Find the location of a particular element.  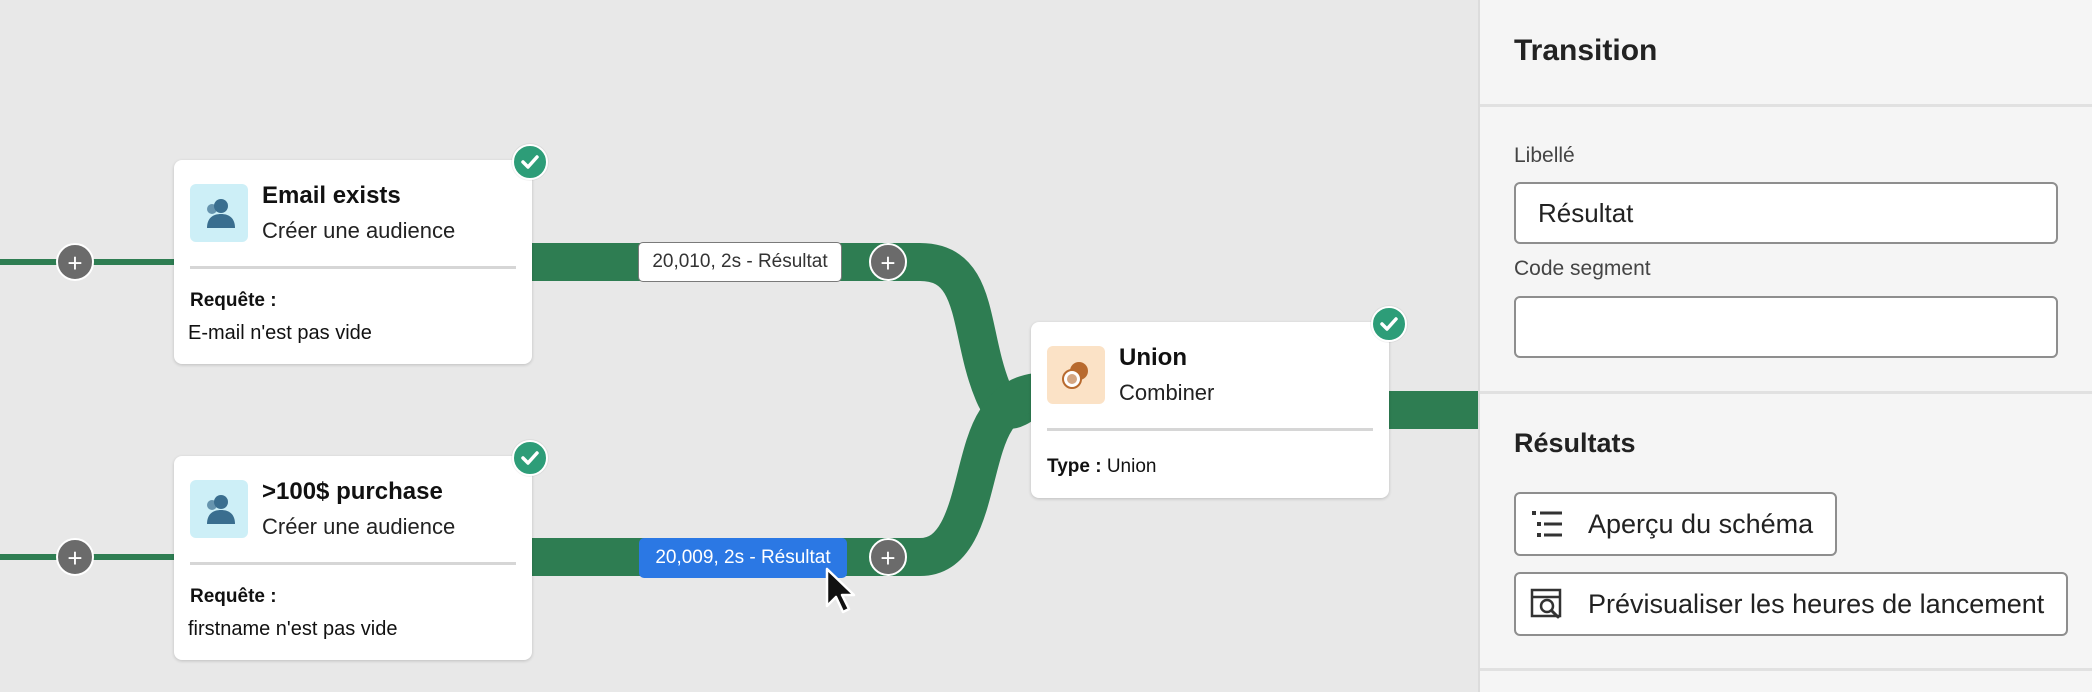

node-title: >100$ purchase is located at coordinates (352, 491).